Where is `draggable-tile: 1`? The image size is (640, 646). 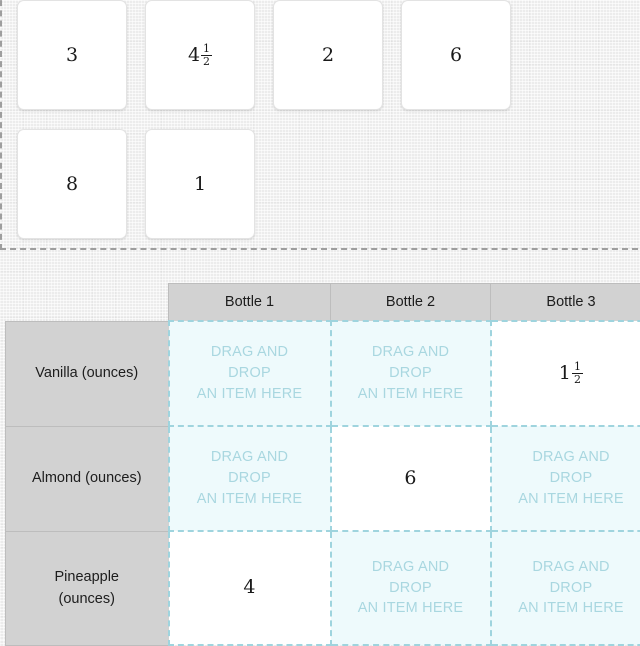 draggable-tile: 1 is located at coordinates (200, 184).